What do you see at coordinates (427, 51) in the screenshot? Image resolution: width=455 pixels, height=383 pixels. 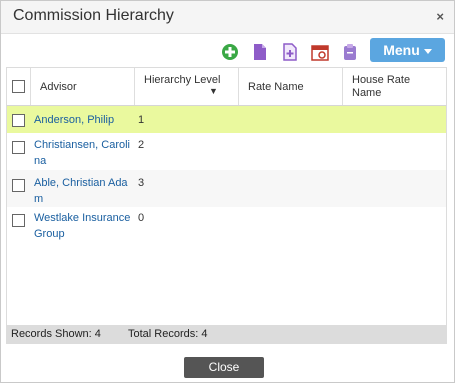 I see `chevron-down-icon` at bounding box center [427, 51].